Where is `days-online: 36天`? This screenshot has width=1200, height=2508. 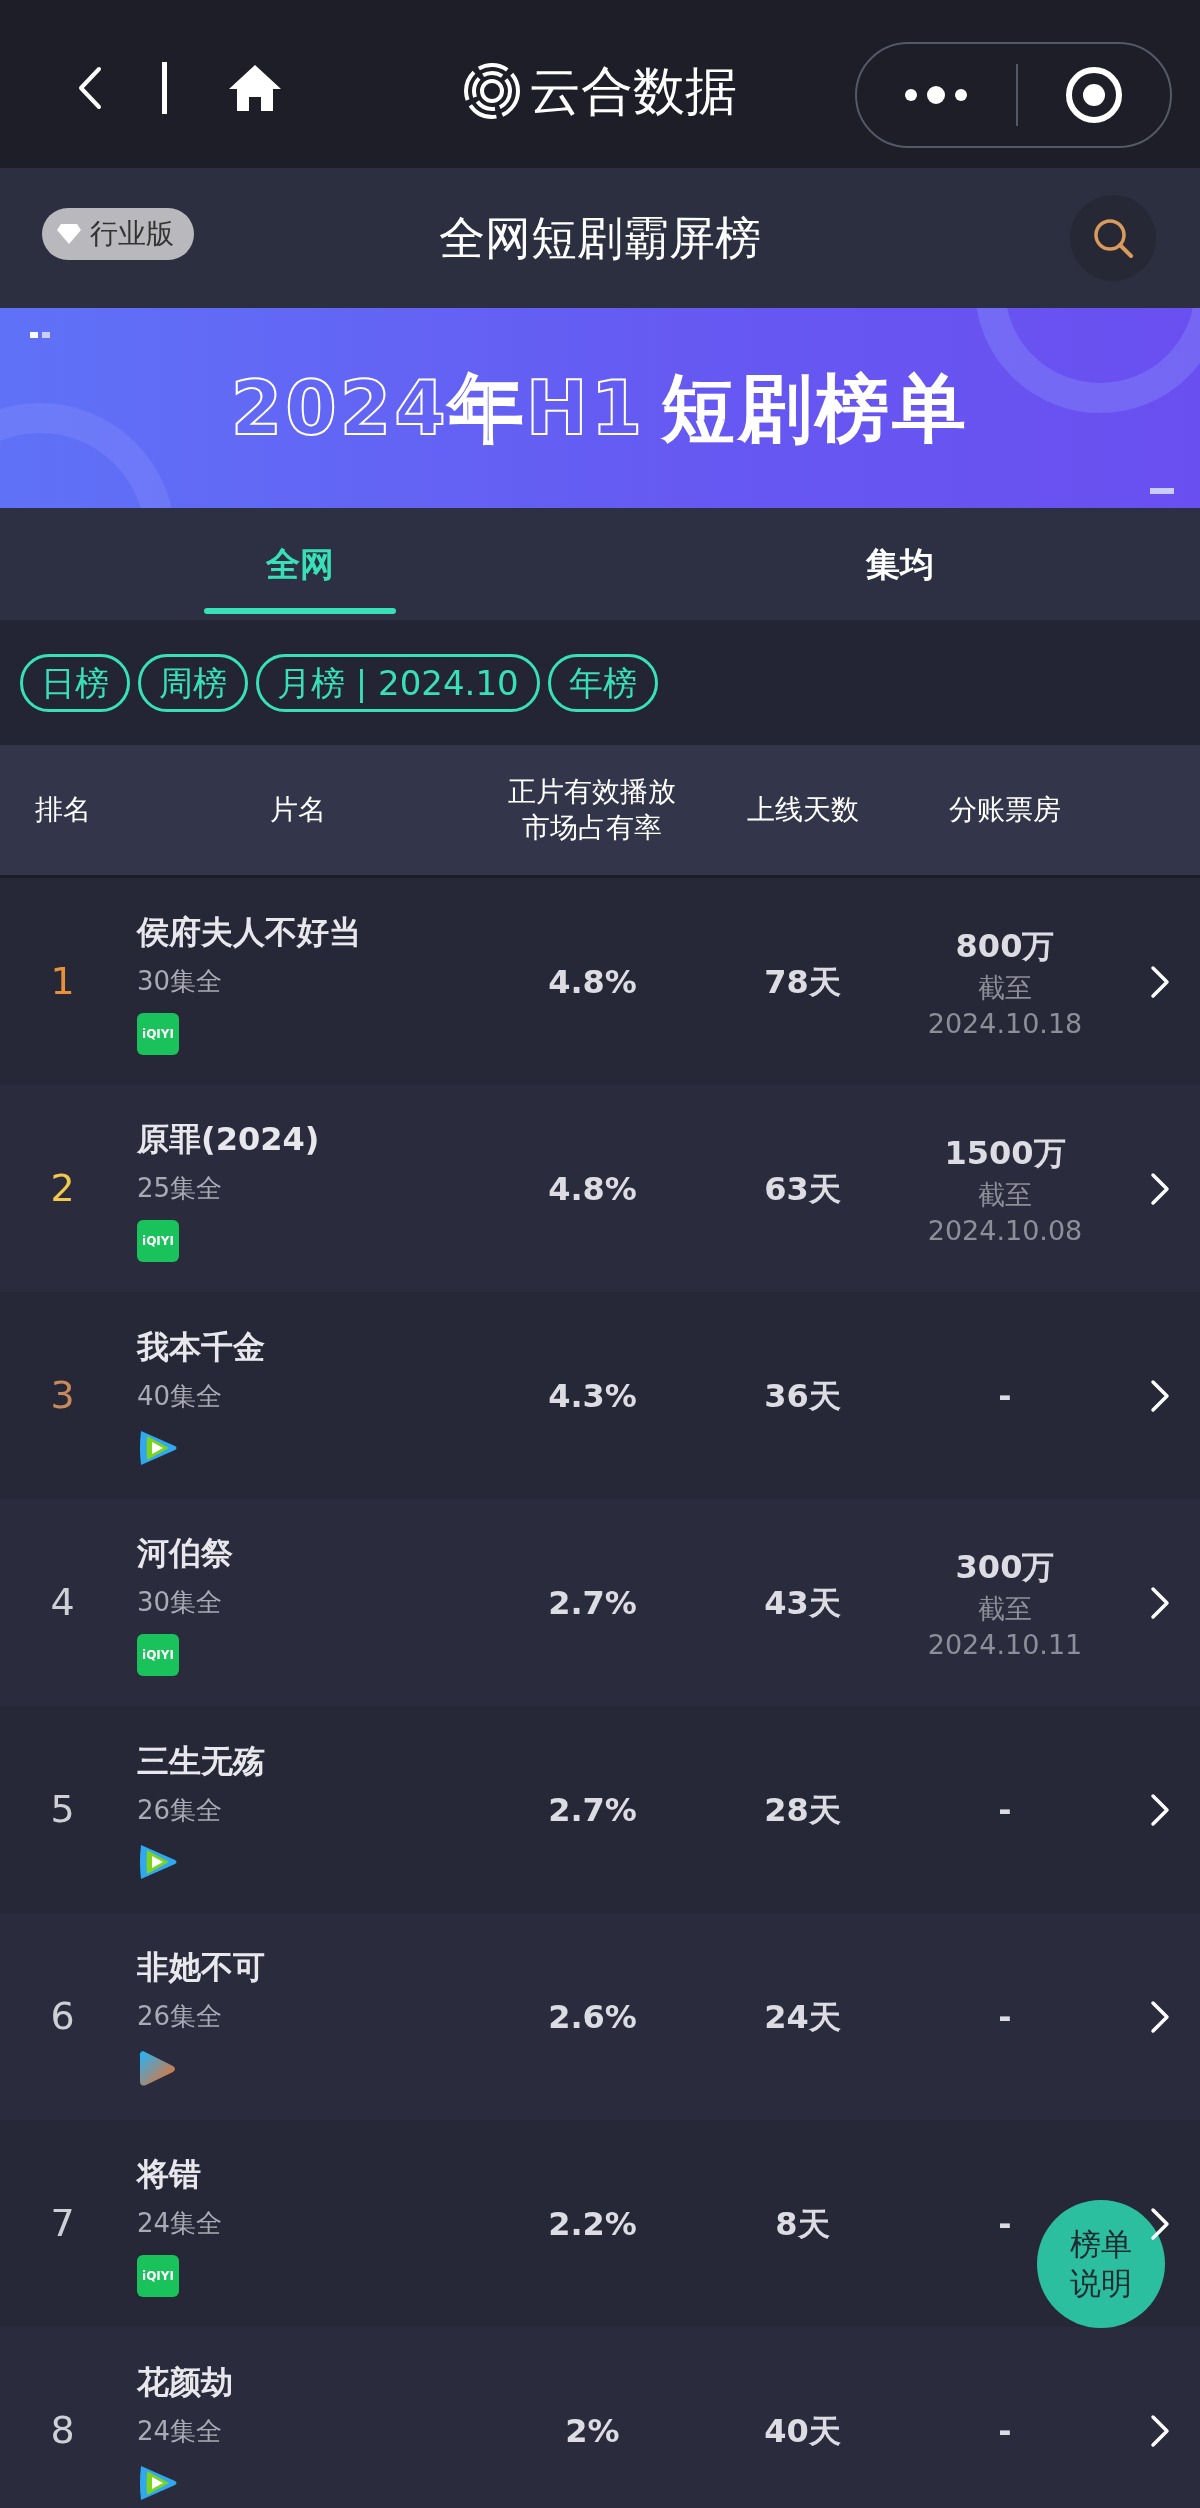 days-online: 36天 is located at coordinates (802, 1396).